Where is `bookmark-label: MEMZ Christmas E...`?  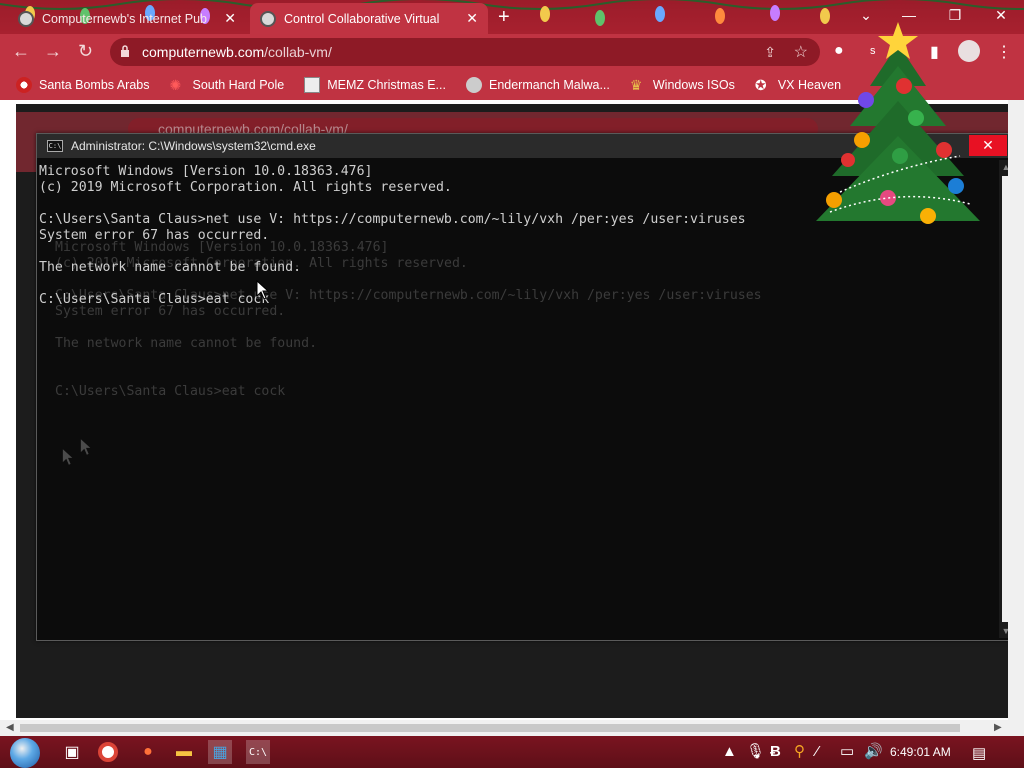
bookmark-label: MEMZ Christmas E... is located at coordinates (386, 85).